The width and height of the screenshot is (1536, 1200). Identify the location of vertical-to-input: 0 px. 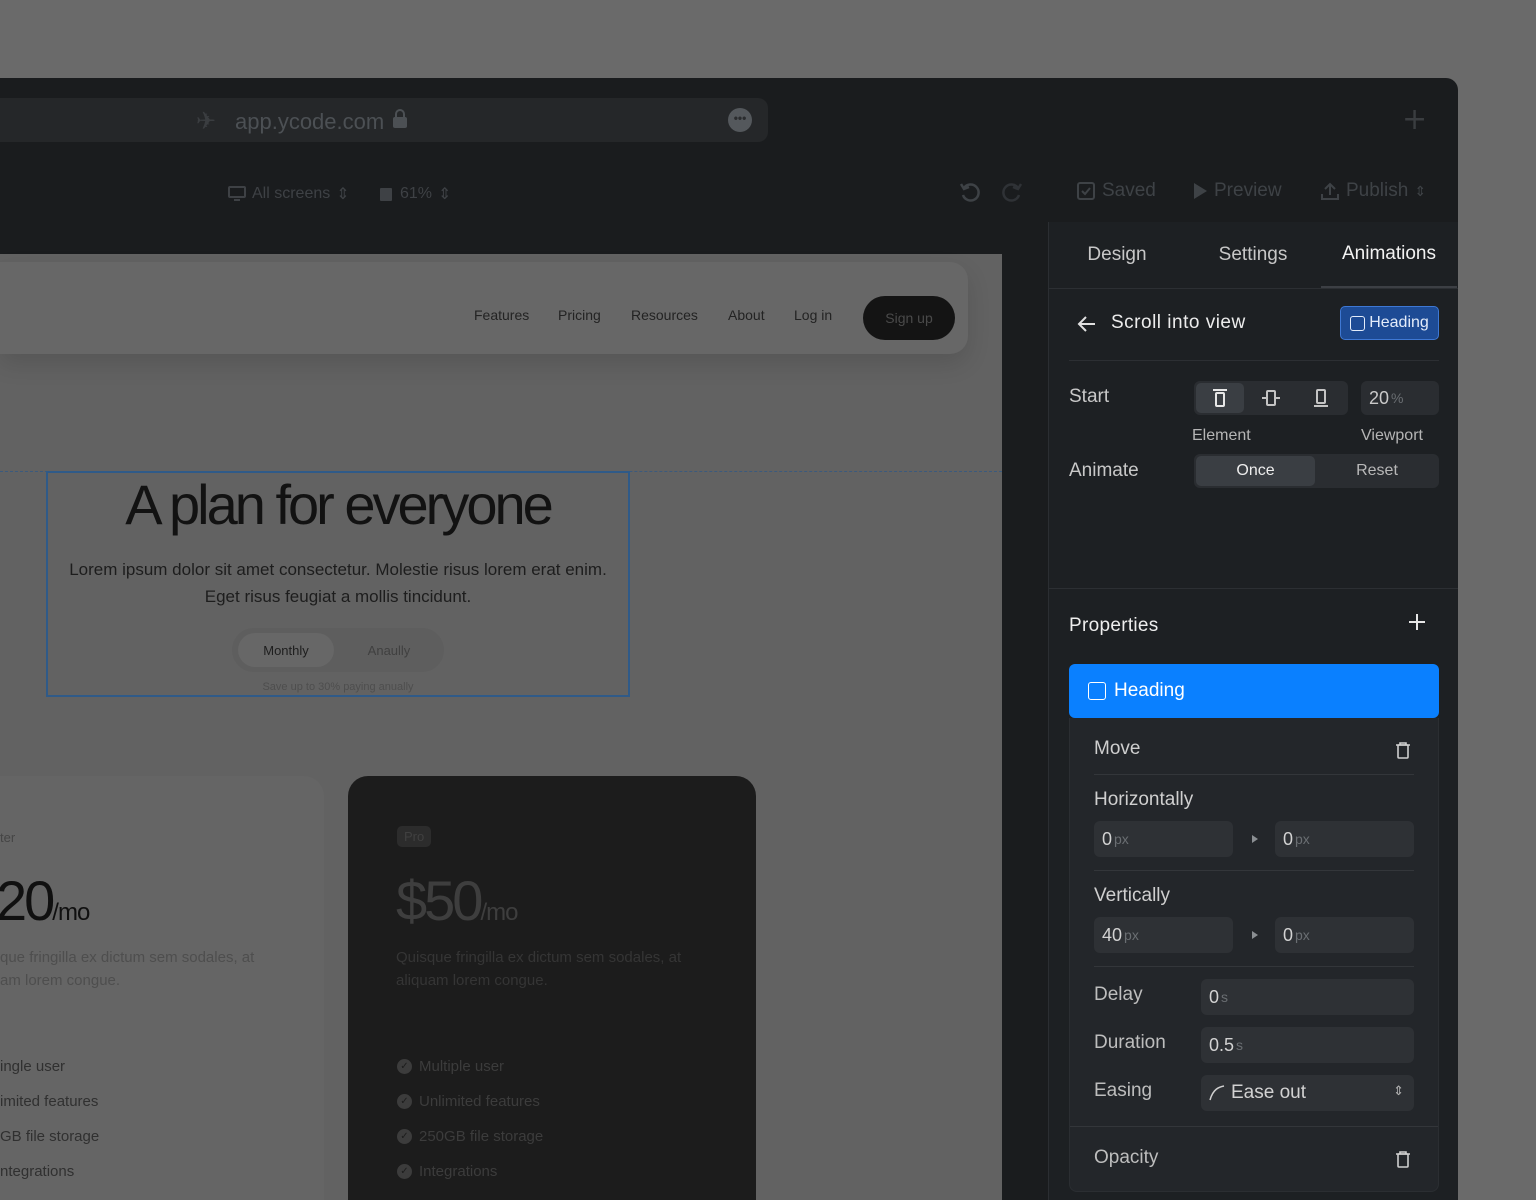
(1344, 935).